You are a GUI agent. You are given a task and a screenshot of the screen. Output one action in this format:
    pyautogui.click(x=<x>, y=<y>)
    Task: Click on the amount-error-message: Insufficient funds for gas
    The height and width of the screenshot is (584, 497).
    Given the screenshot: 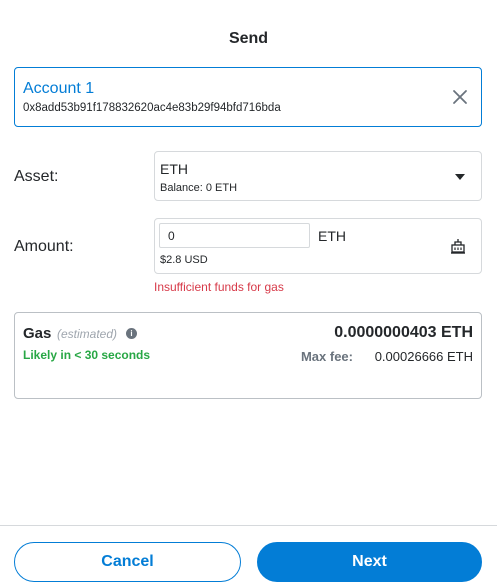 What is the action you would take?
    pyautogui.click(x=219, y=287)
    